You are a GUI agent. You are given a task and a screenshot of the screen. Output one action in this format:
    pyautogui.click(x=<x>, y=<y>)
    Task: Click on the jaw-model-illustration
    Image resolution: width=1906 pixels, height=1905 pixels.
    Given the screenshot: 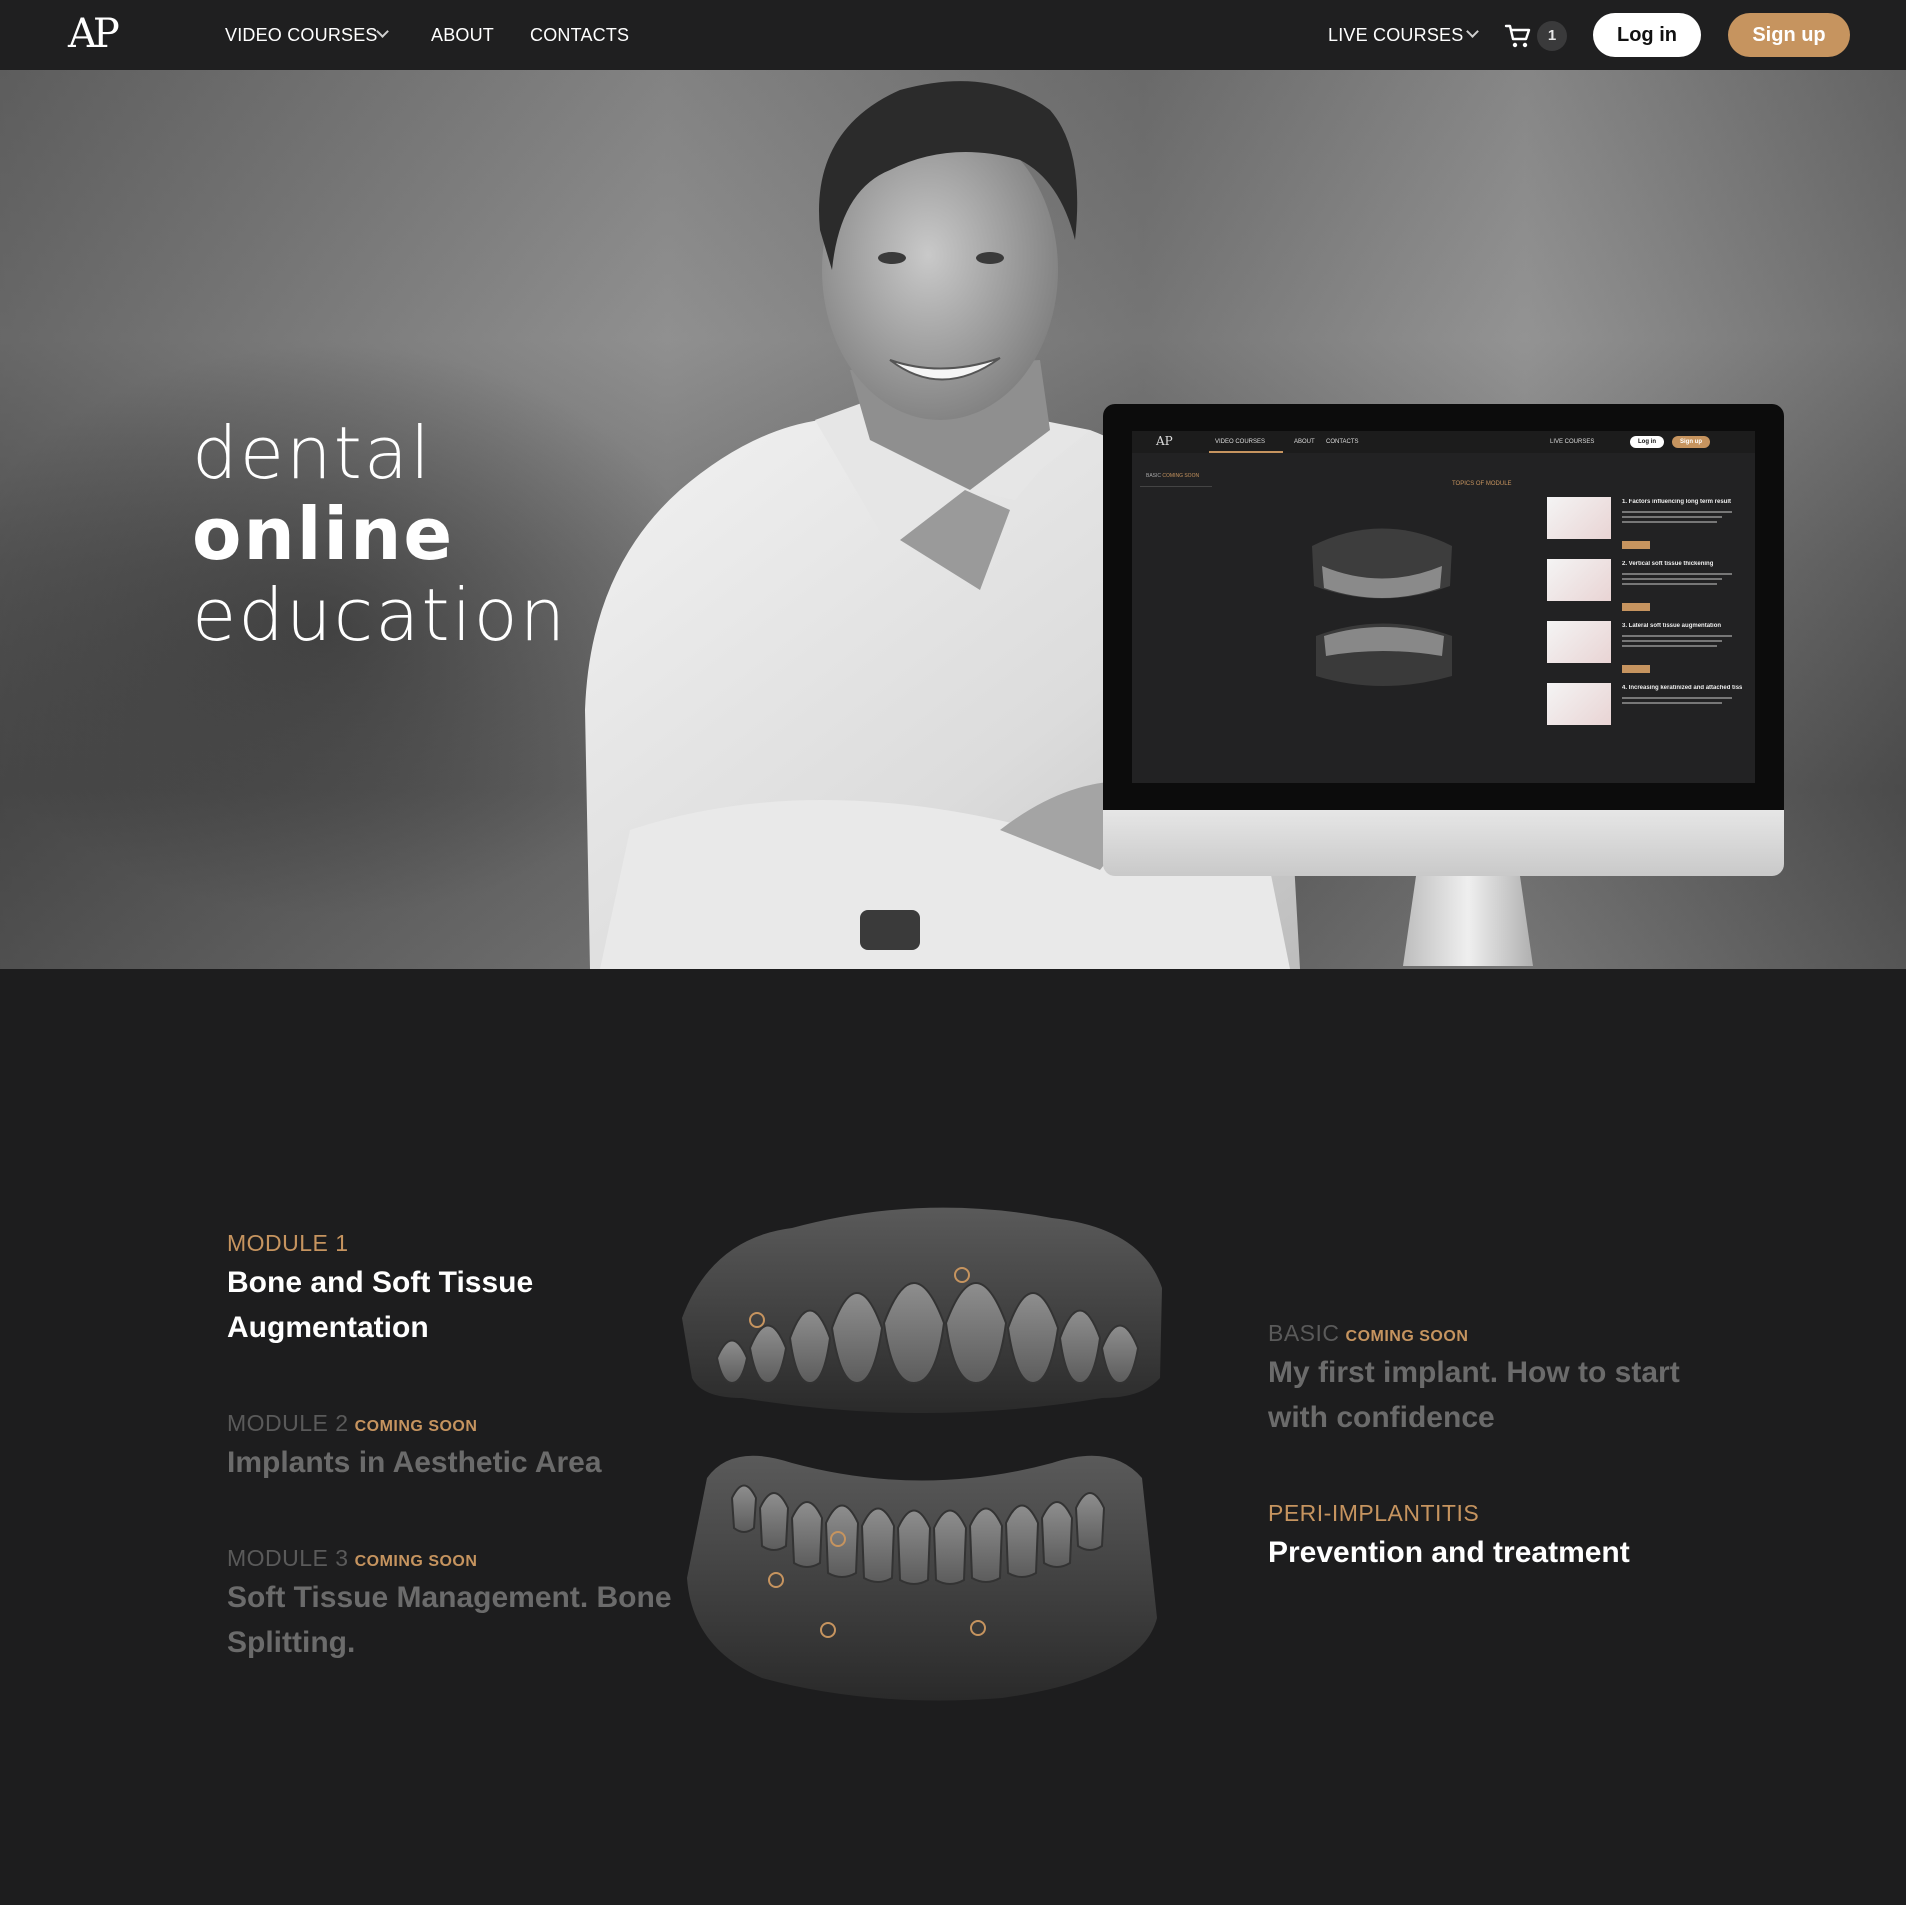 What is the action you would take?
    pyautogui.click(x=922, y=1454)
    